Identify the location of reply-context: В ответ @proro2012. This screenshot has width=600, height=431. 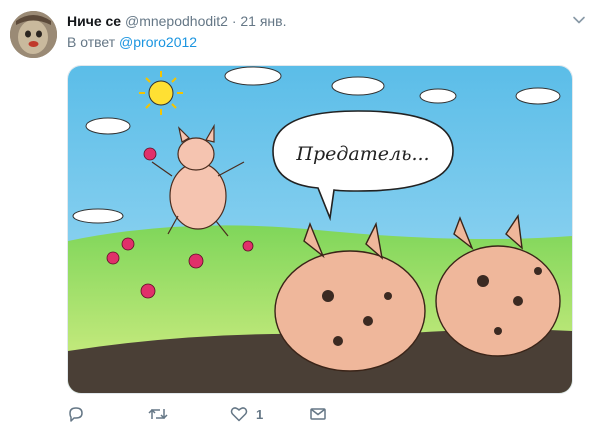
(132, 42).